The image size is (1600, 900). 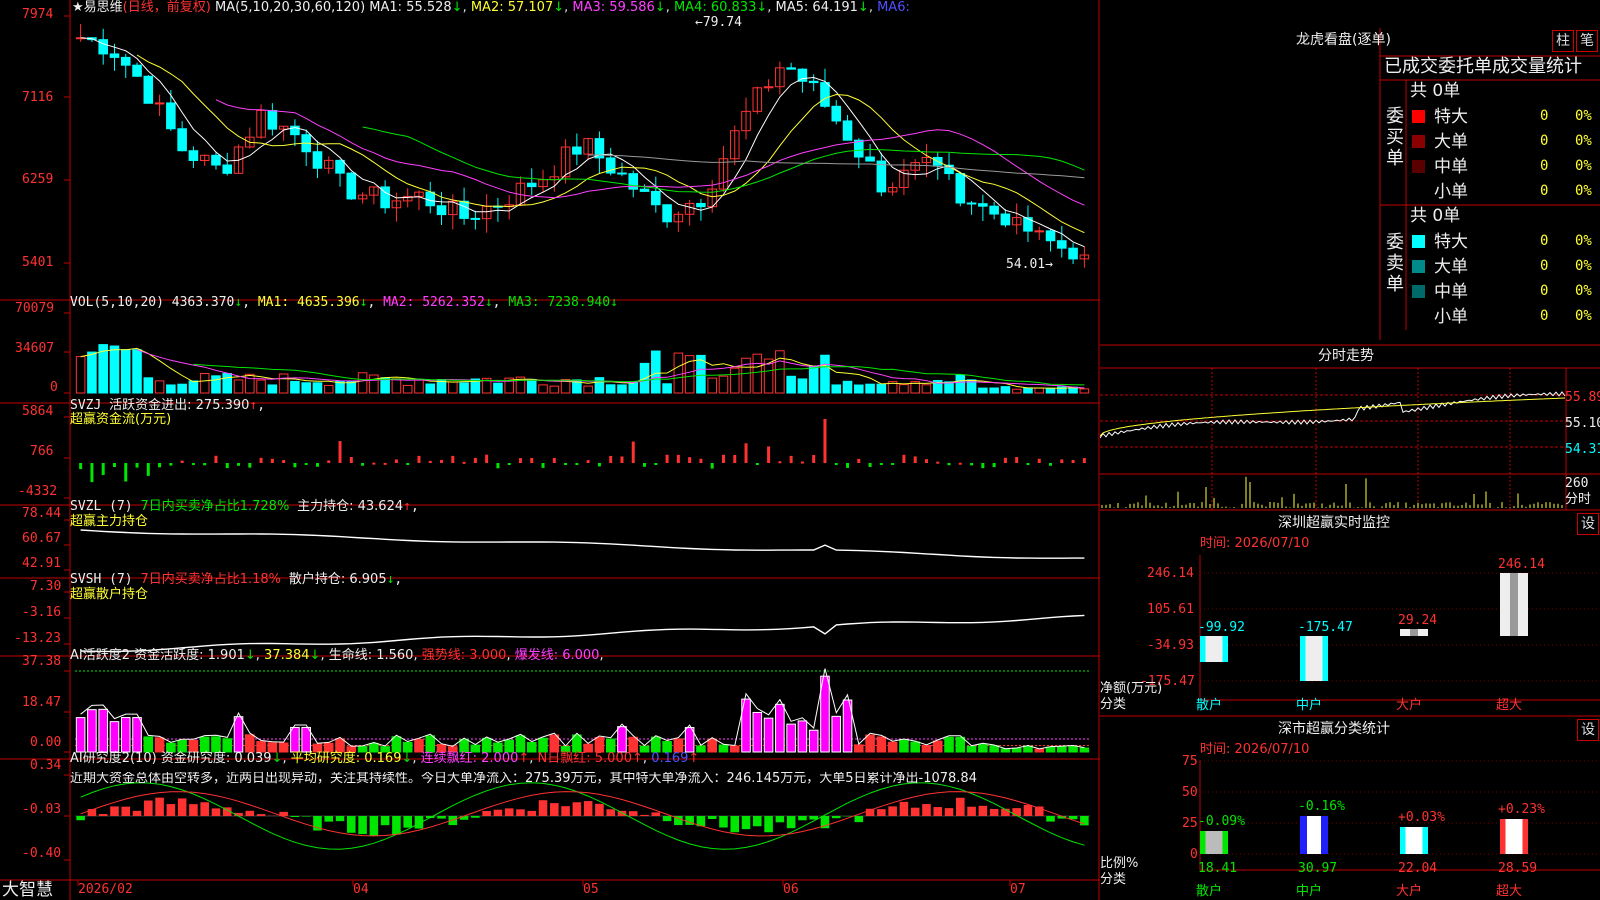 What do you see at coordinates (1521, 564) in the screenshot?
I see `bar-value-label: 246.14` at bounding box center [1521, 564].